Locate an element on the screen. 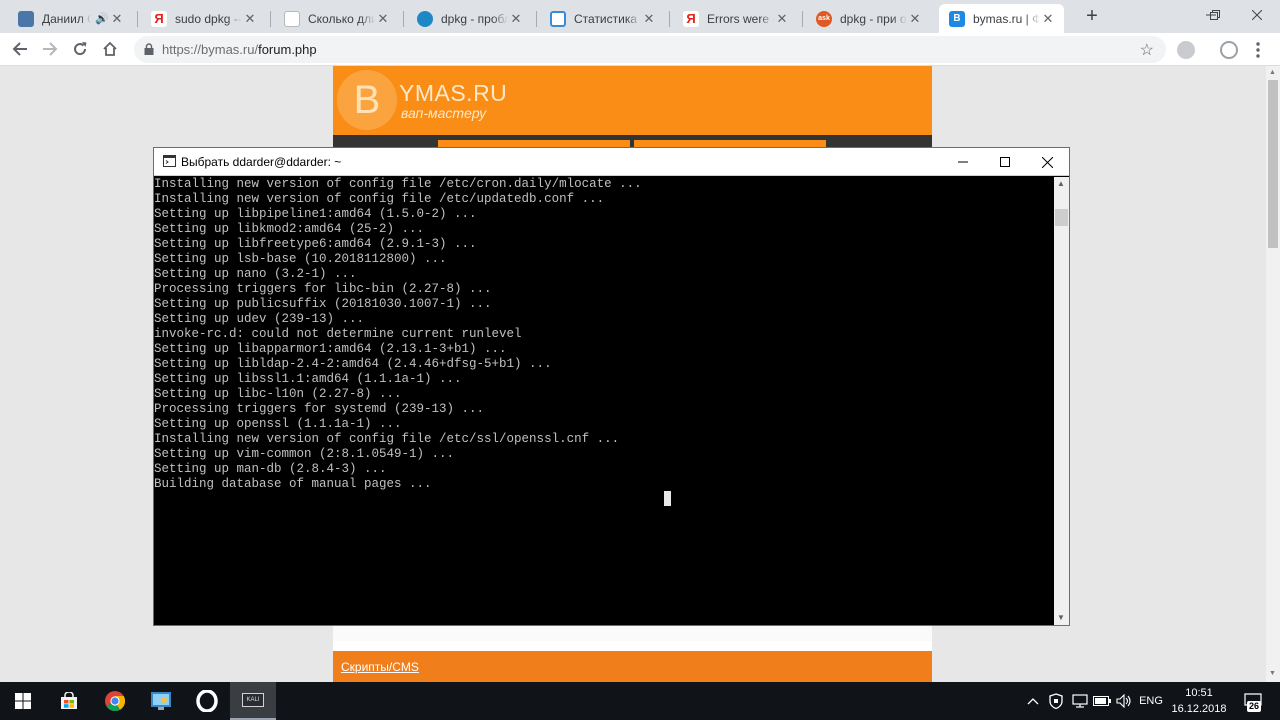  menu-kebab-icon is located at coordinates (1258, 50).